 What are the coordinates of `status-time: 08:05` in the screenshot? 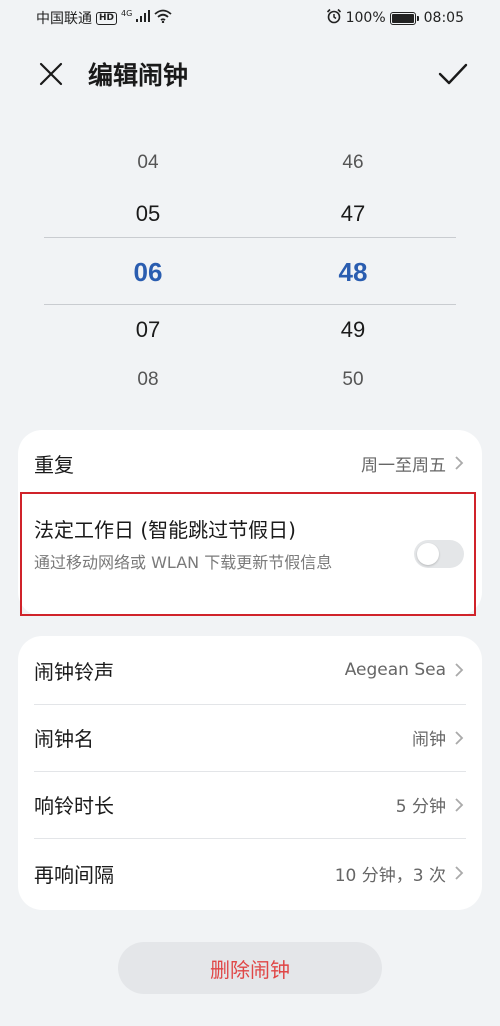 It's located at (443, 18).